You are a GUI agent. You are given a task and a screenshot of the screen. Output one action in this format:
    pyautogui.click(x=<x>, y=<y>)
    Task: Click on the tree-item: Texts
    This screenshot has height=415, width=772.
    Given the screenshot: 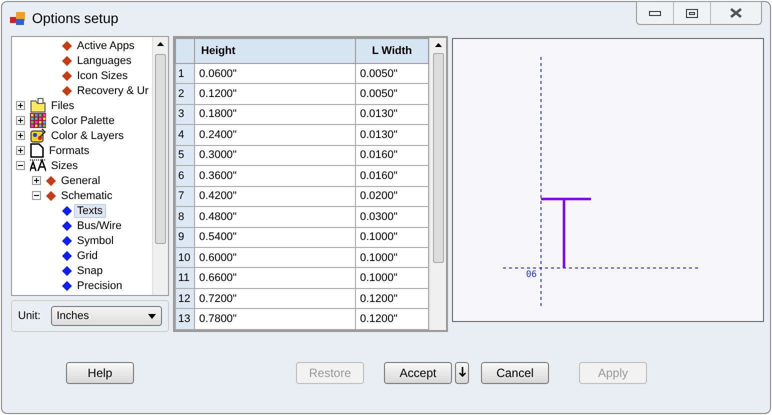 What is the action you would take?
    pyautogui.click(x=90, y=210)
    